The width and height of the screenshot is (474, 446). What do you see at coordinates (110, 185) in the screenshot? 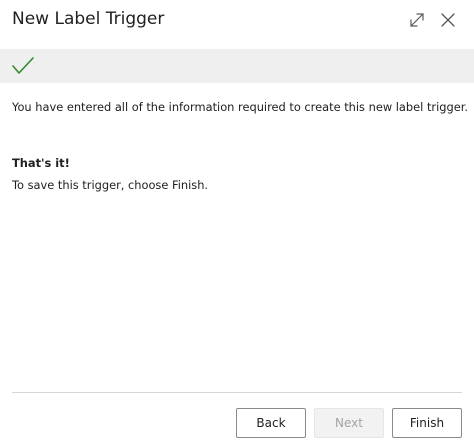
I see `save-instruction: To save this trigger, choose Finish.` at bounding box center [110, 185].